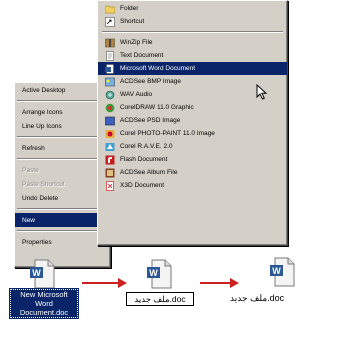  Describe the element at coordinates (33, 148) in the screenshot. I see `menu-item-label: Refresh` at that location.